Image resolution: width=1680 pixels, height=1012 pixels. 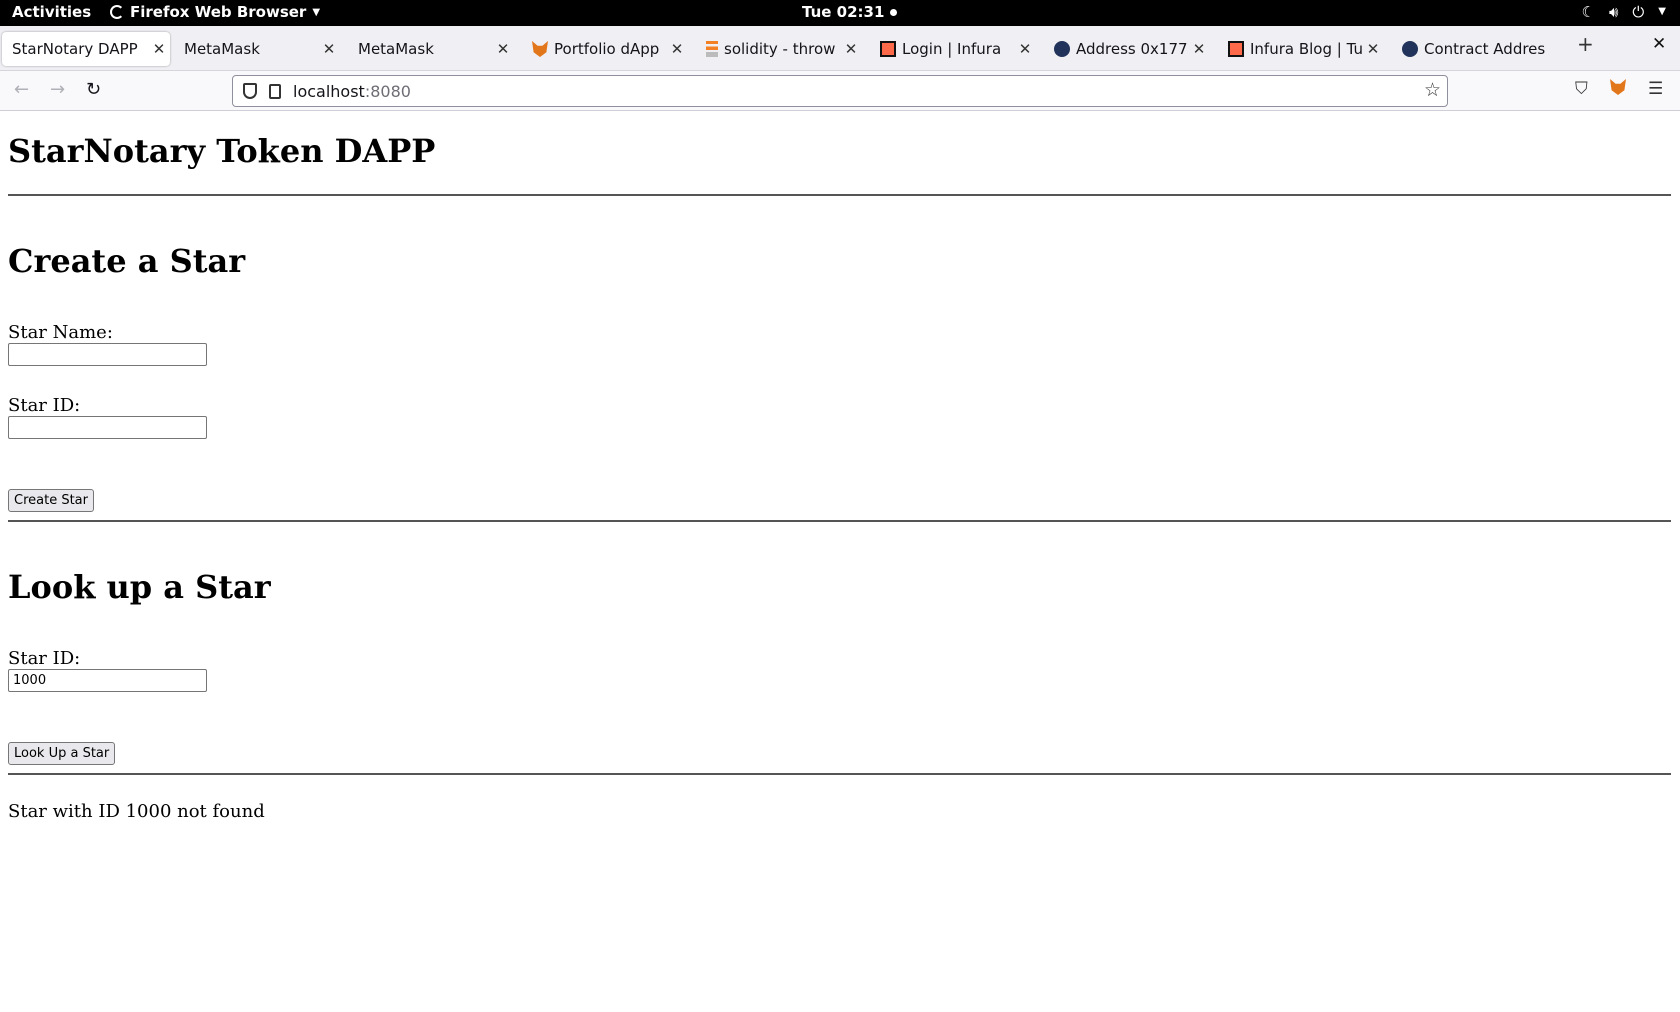 What do you see at coordinates (1655, 89) in the screenshot?
I see `hamburger-menu-icon: ☰` at bounding box center [1655, 89].